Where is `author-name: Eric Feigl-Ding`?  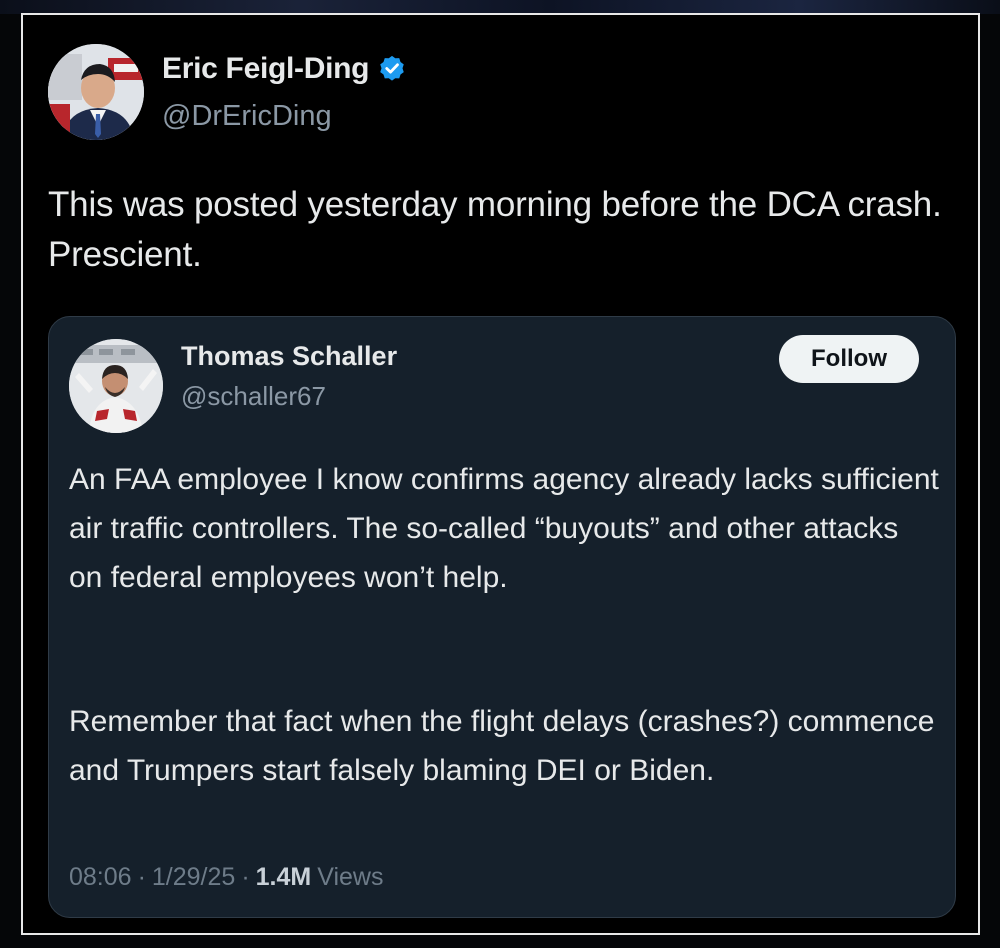 author-name: Eric Feigl-Ding is located at coordinates (265, 69).